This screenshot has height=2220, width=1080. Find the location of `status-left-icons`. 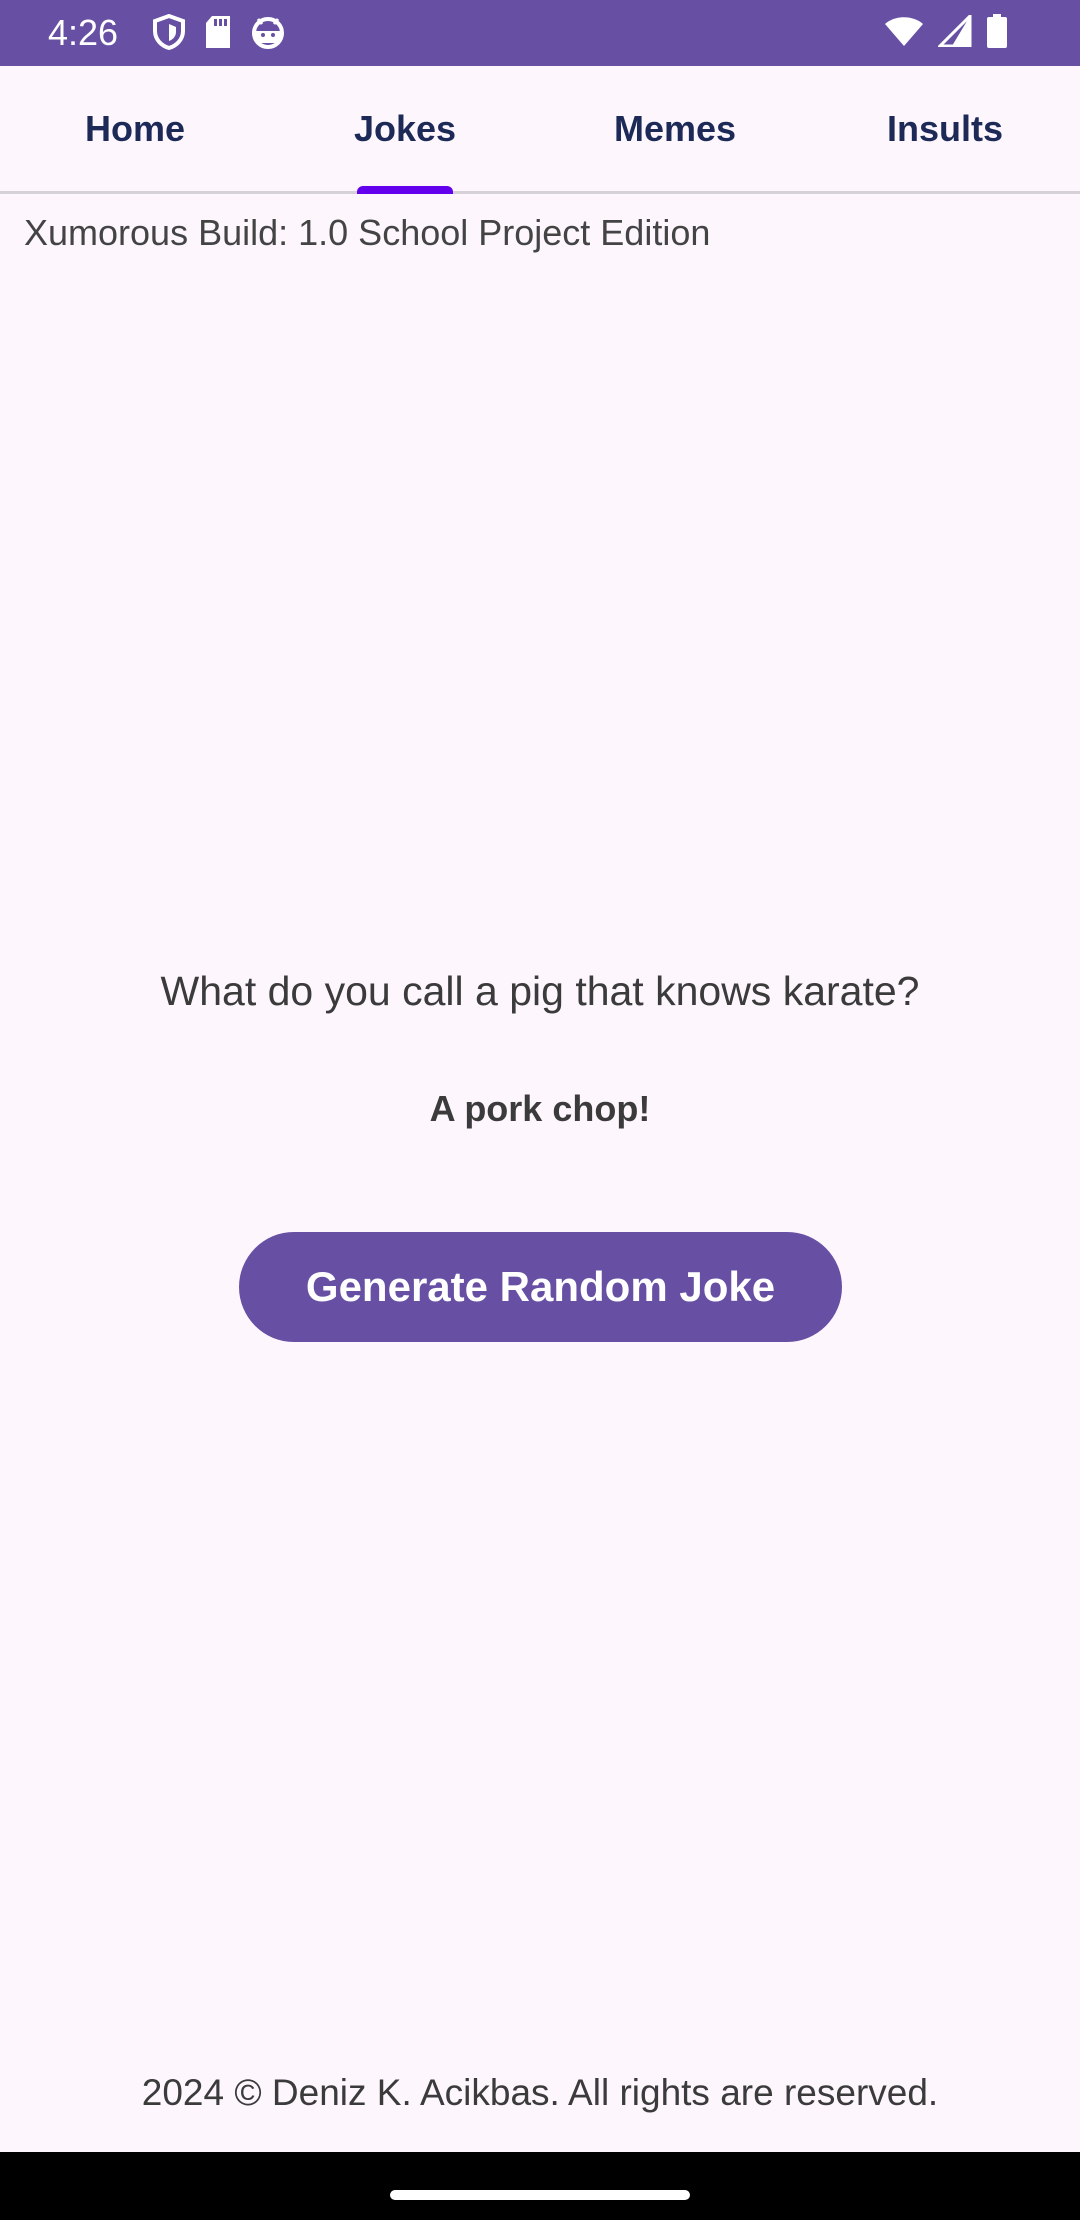

status-left-icons is located at coordinates (219, 32).